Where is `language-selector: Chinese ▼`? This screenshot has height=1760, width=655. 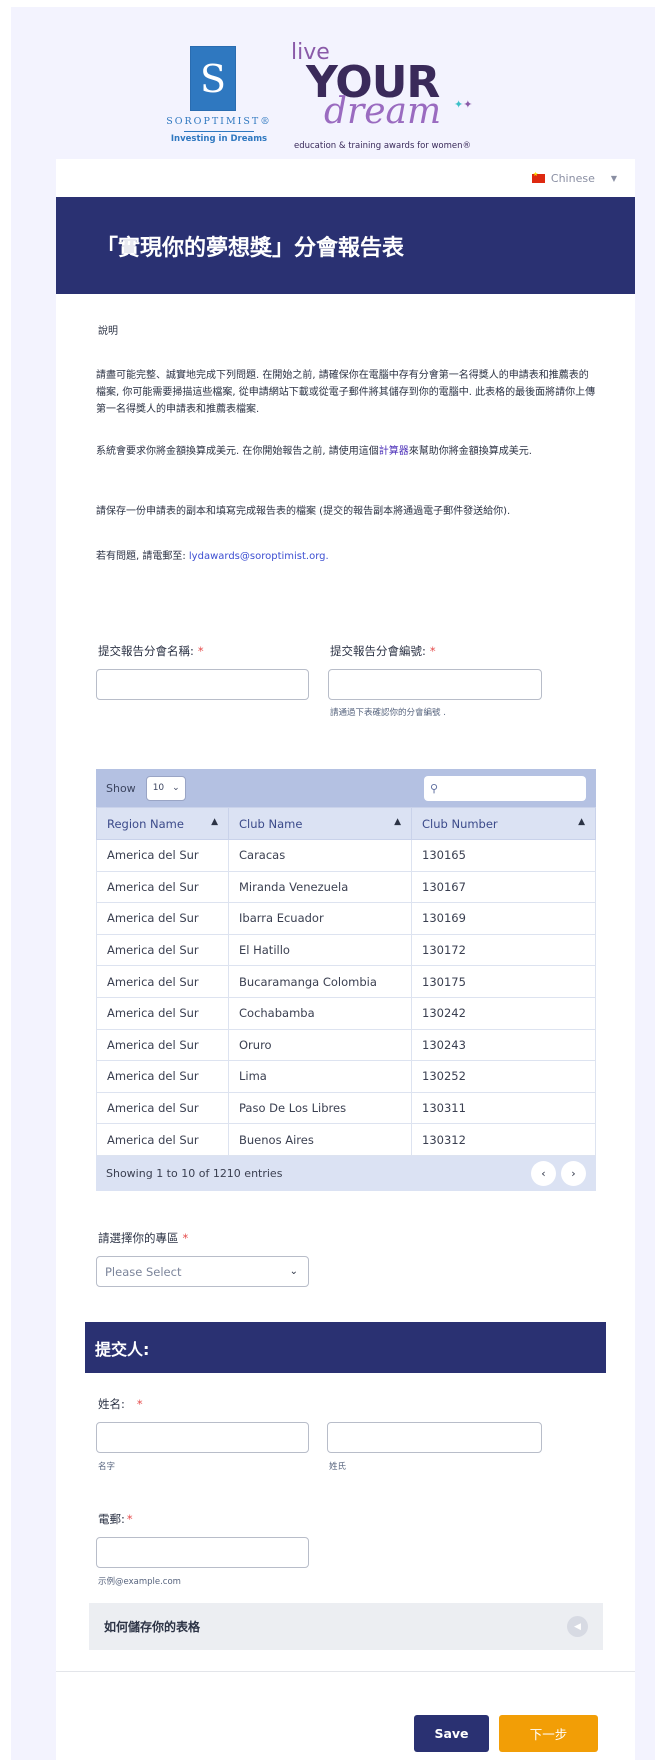 language-selector: Chinese ▼ is located at coordinates (345, 178).